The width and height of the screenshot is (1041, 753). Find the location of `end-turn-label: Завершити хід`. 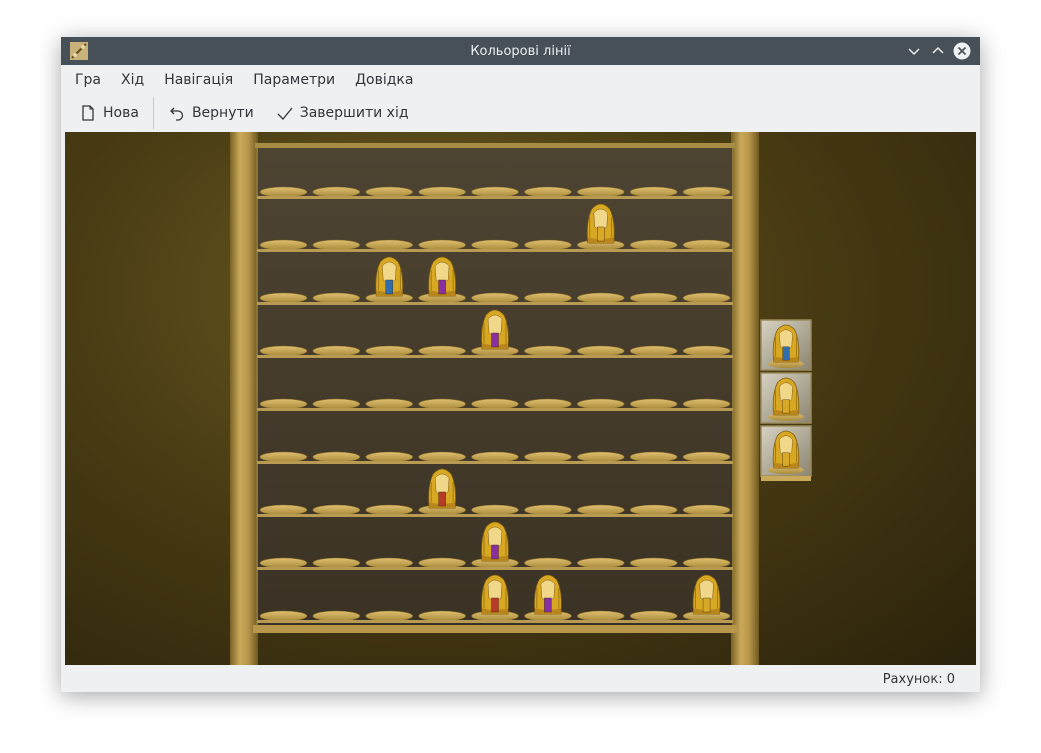

end-turn-label: Завершити хід is located at coordinates (354, 113).